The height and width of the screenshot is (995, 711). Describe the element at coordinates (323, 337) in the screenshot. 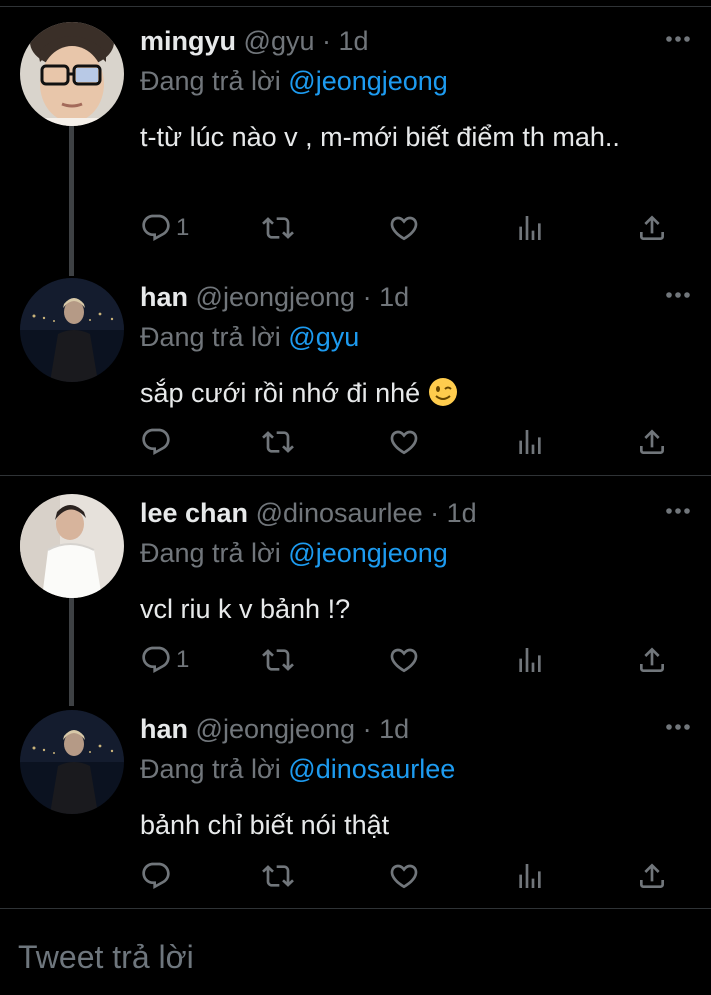

I see `mention-link: @gyu` at that location.